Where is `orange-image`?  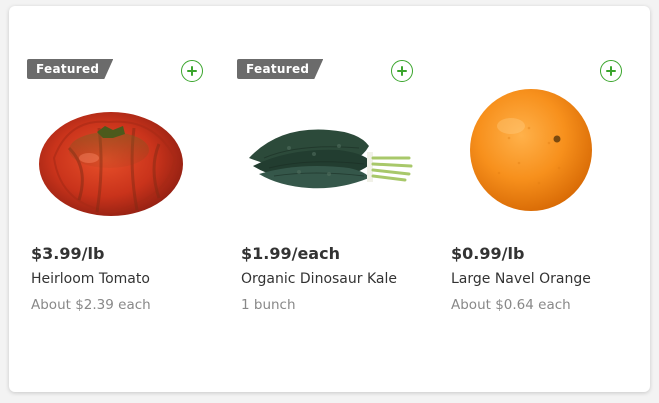 orange-image is located at coordinates (529, 158).